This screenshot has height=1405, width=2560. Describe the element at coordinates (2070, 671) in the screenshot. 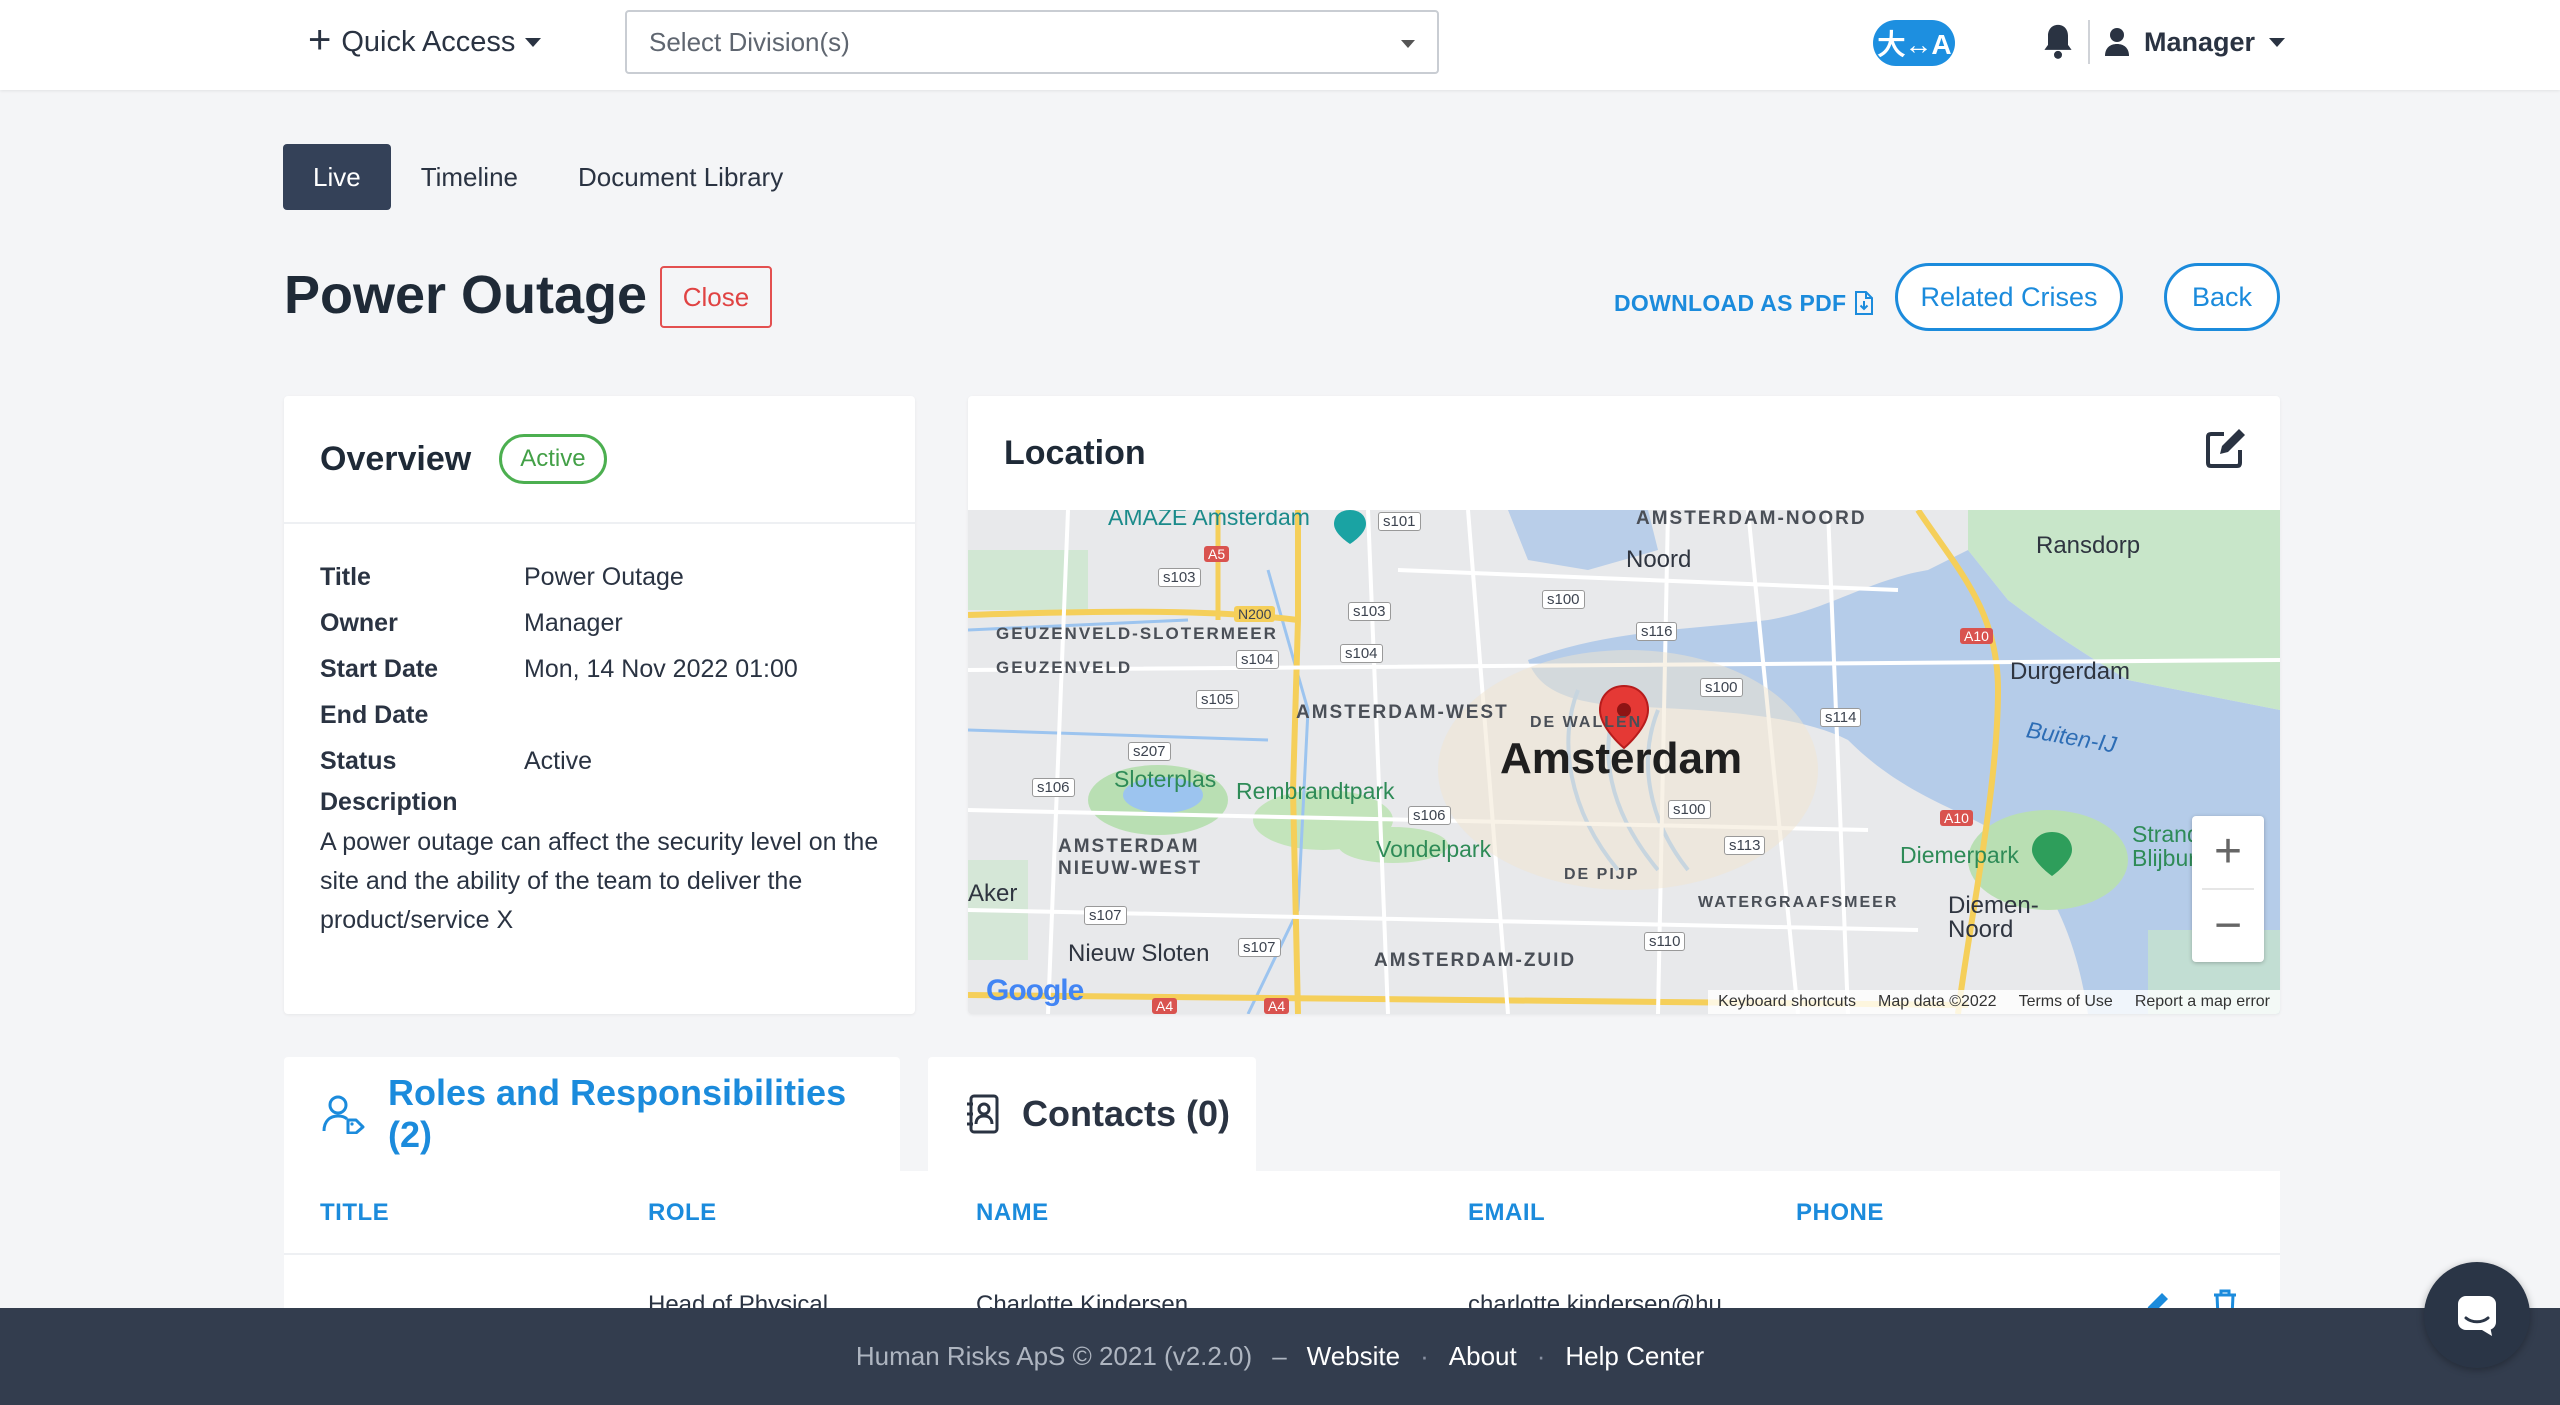

I see `map-place: Durgerdam` at that location.